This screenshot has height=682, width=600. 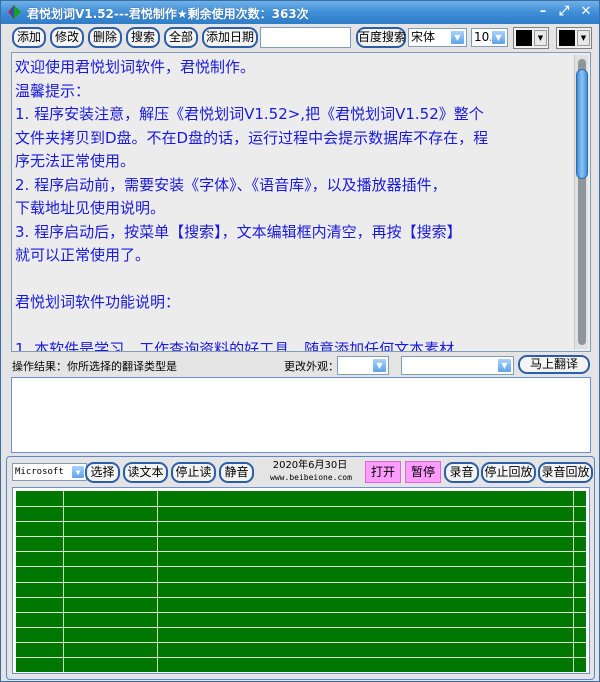 What do you see at coordinates (53, 90) in the screenshot?
I see `text-line: 温馨提示：` at bounding box center [53, 90].